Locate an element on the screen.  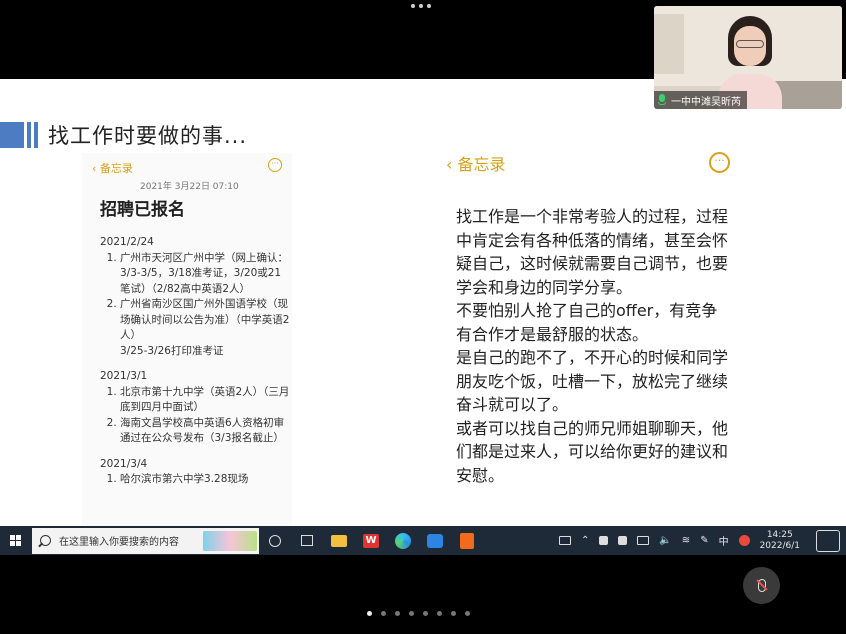
mute-button is located at coordinates (761, 585).